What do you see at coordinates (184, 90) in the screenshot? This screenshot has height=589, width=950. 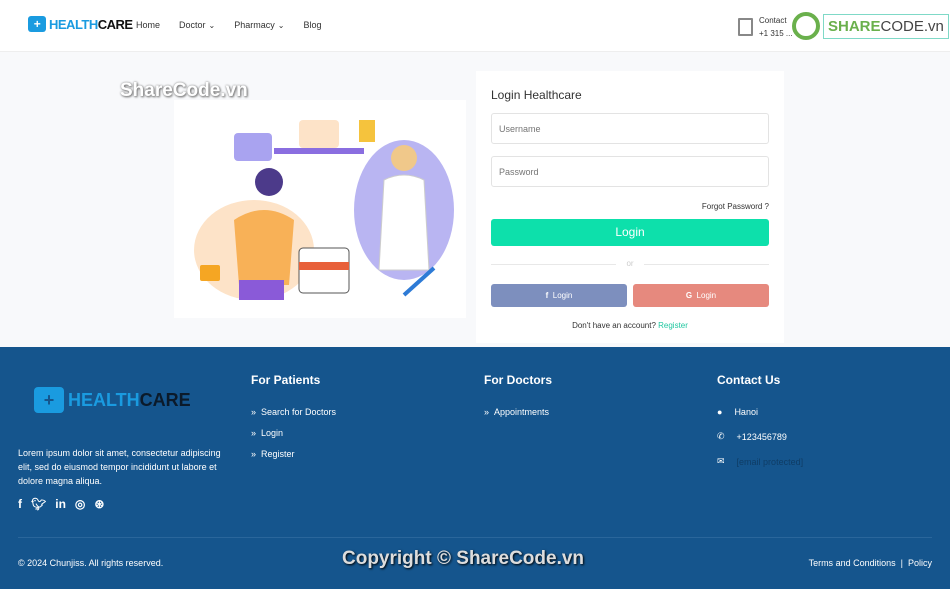 I see `watermark-text: ShareCode.vn` at bounding box center [184, 90].